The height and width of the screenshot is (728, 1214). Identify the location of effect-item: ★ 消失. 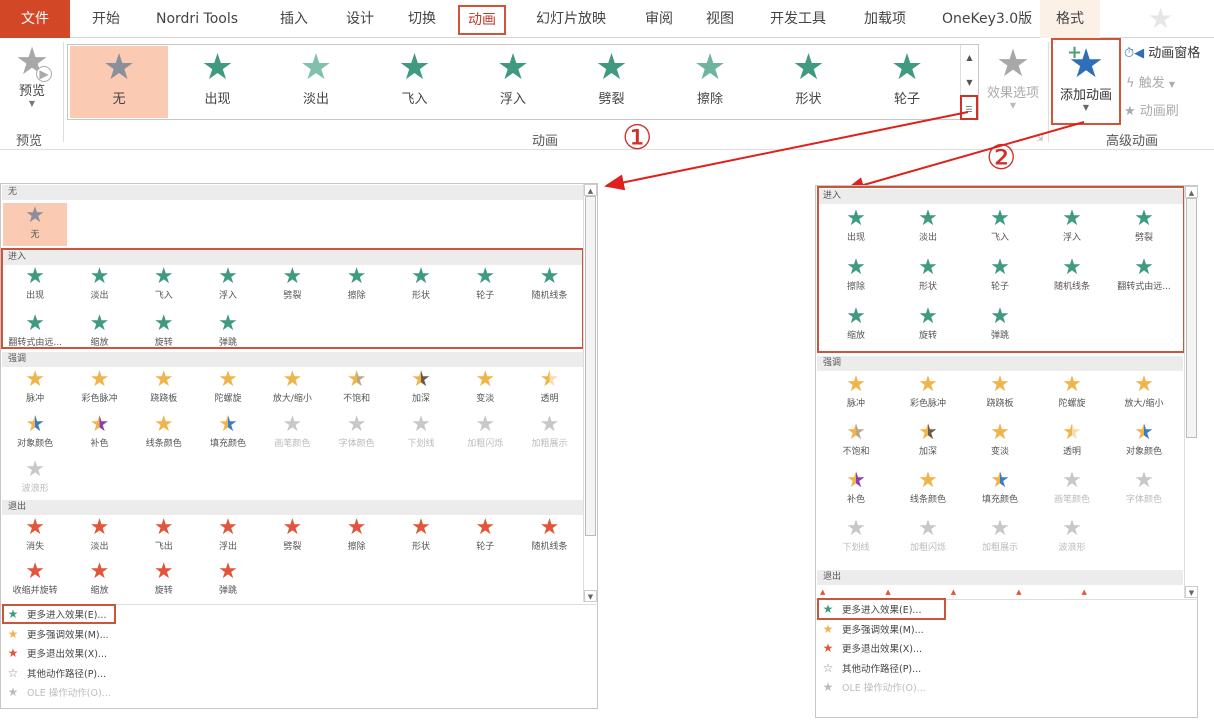
(35, 534).